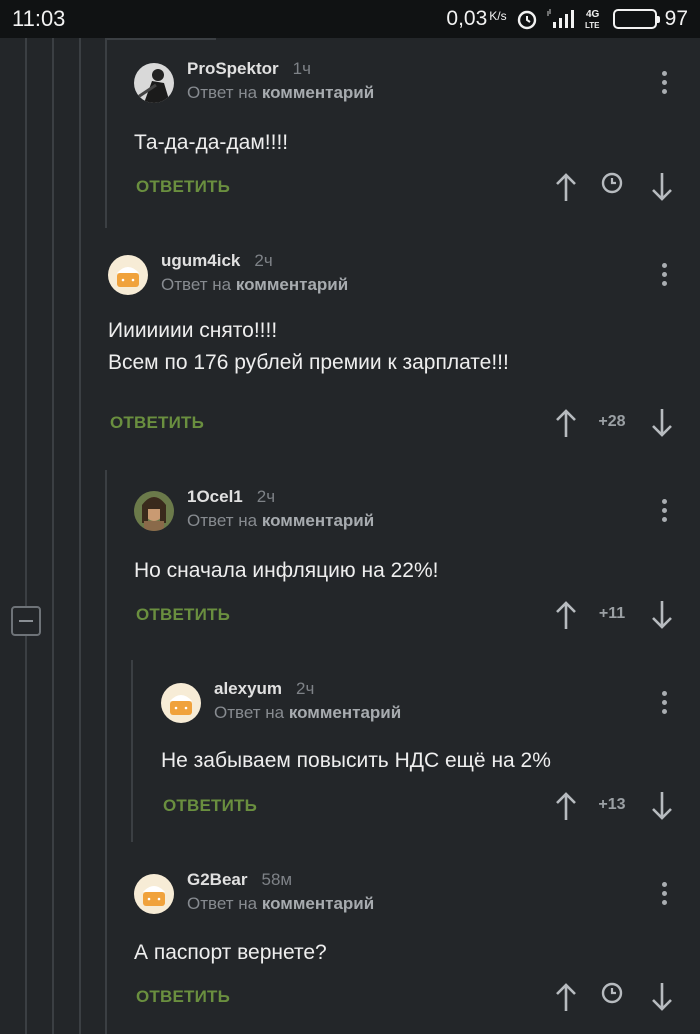 This screenshot has height=1034, width=700. What do you see at coordinates (636, 19) in the screenshot?
I see `battery-icon` at bounding box center [636, 19].